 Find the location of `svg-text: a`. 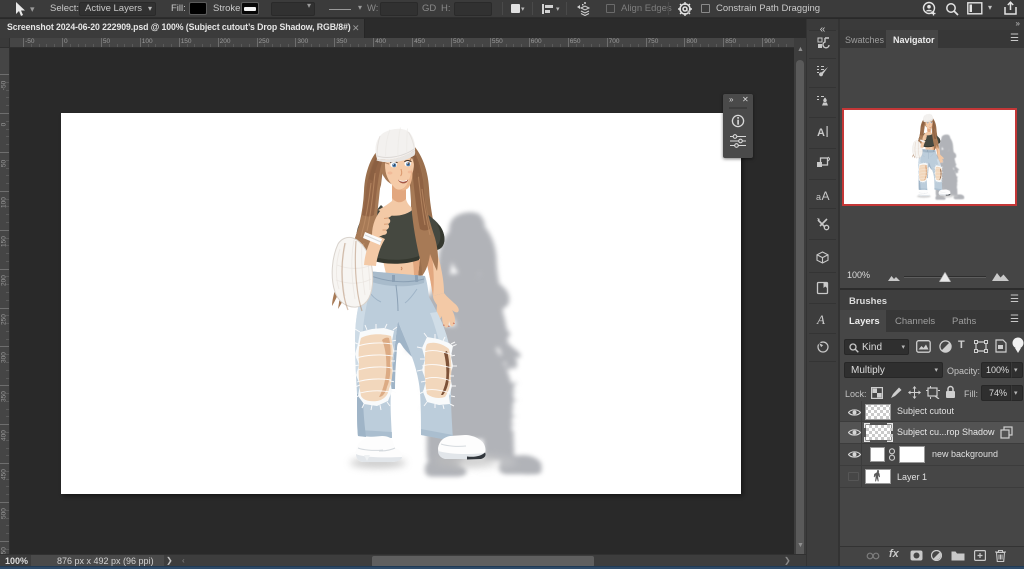

svg-text: a is located at coordinates (818, 197).